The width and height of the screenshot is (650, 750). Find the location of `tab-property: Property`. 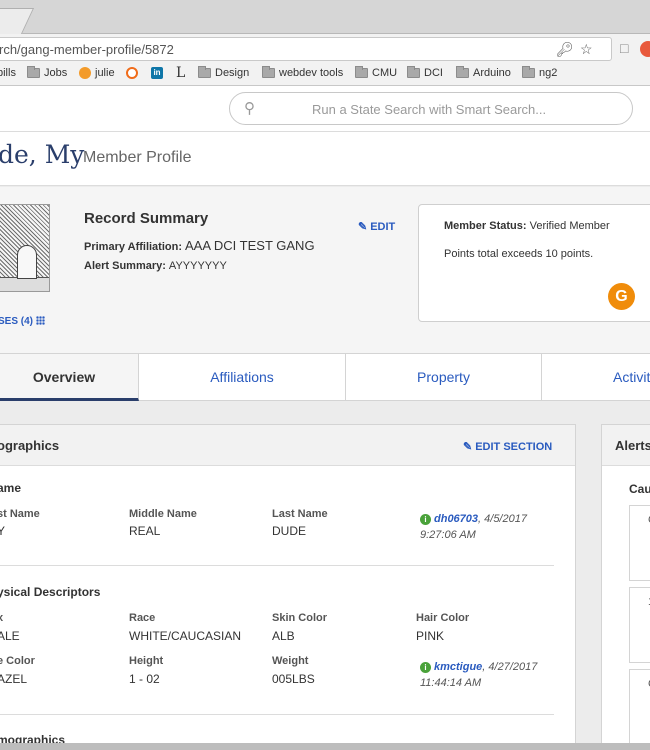

tab-property: Property is located at coordinates (444, 377).